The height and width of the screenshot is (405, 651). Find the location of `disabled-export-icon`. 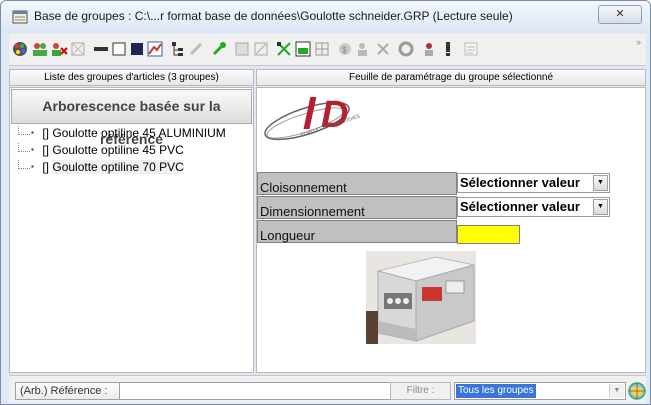

disabled-export-icon is located at coordinates (471, 49).